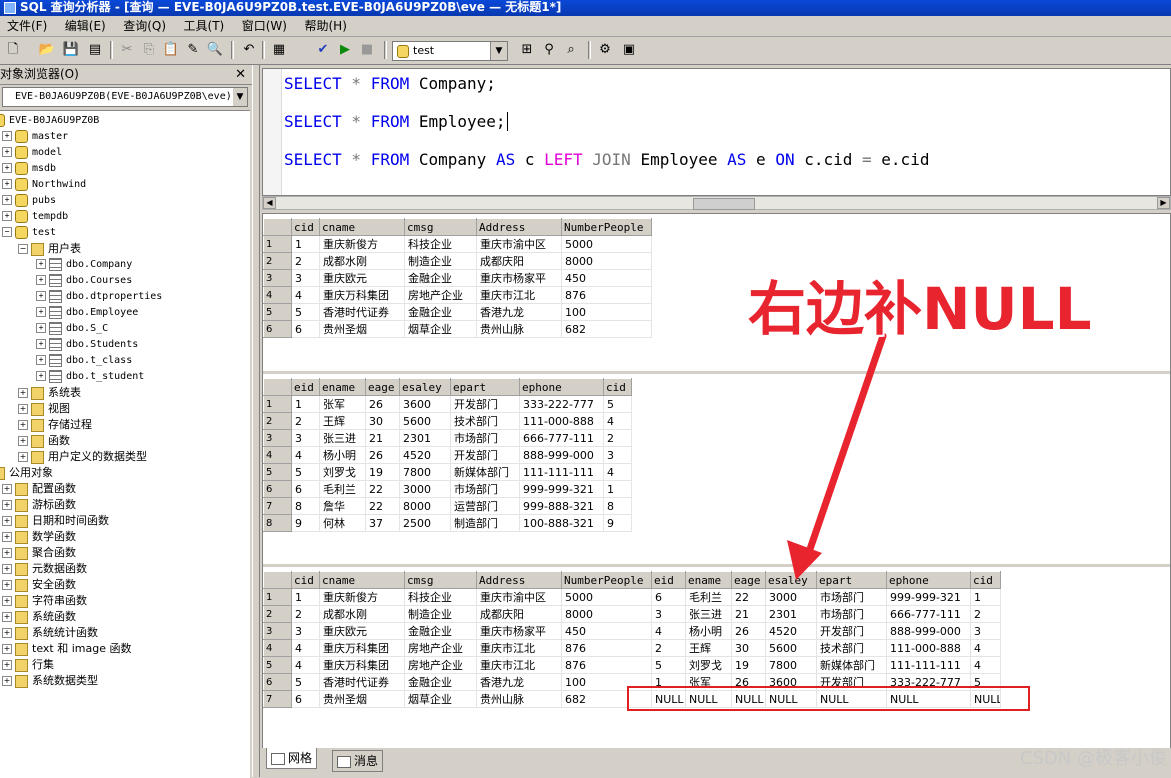  Describe the element at coordinates (920, 309) in the screenshot. I see `annotation-label: 右边补NULL` at that location.